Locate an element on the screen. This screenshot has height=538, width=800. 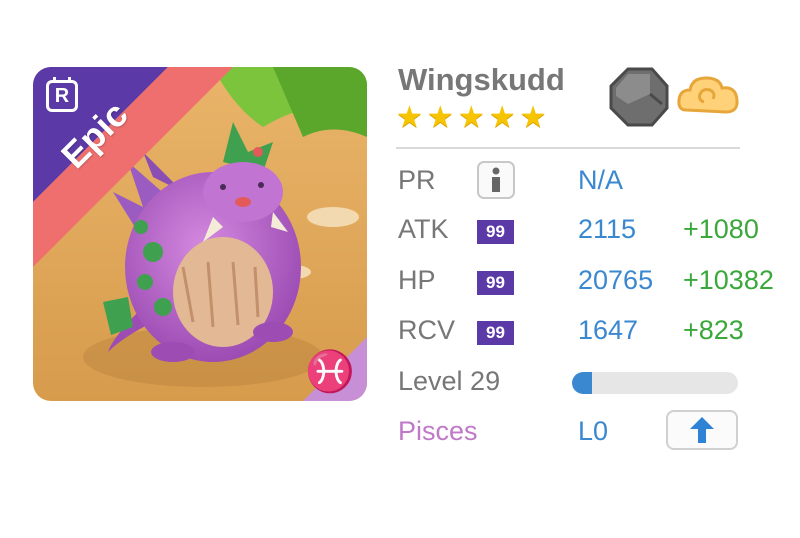
hp-bonus: +10382 is located at coordinates (728, 280).